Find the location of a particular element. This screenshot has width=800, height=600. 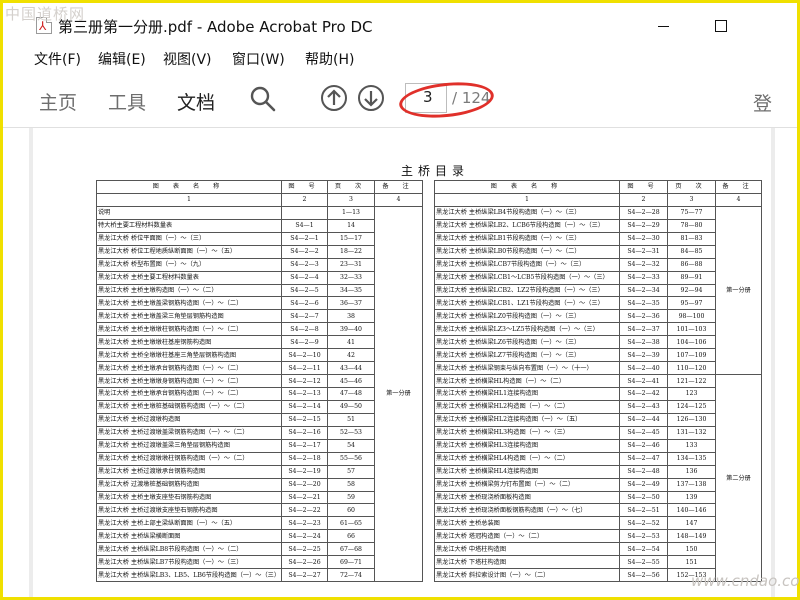

cell-name: 黑龙江大桥 主桥纵梁LB3、LB5、LB6节段构造图（一）～（三） is located at coordinates (189, 575).